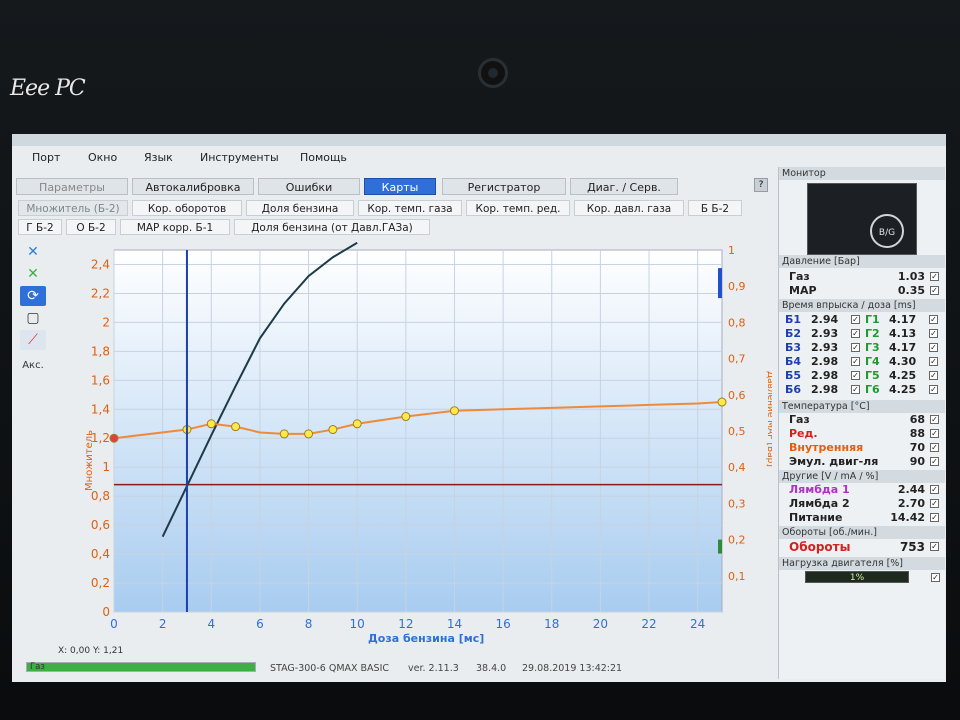 Image resolution: width=960 pixels, height=720 pixels. Describe the element at coordinates (934, 503) in the screenshot. I see `lambda2-checkbox: ✓` at that location.